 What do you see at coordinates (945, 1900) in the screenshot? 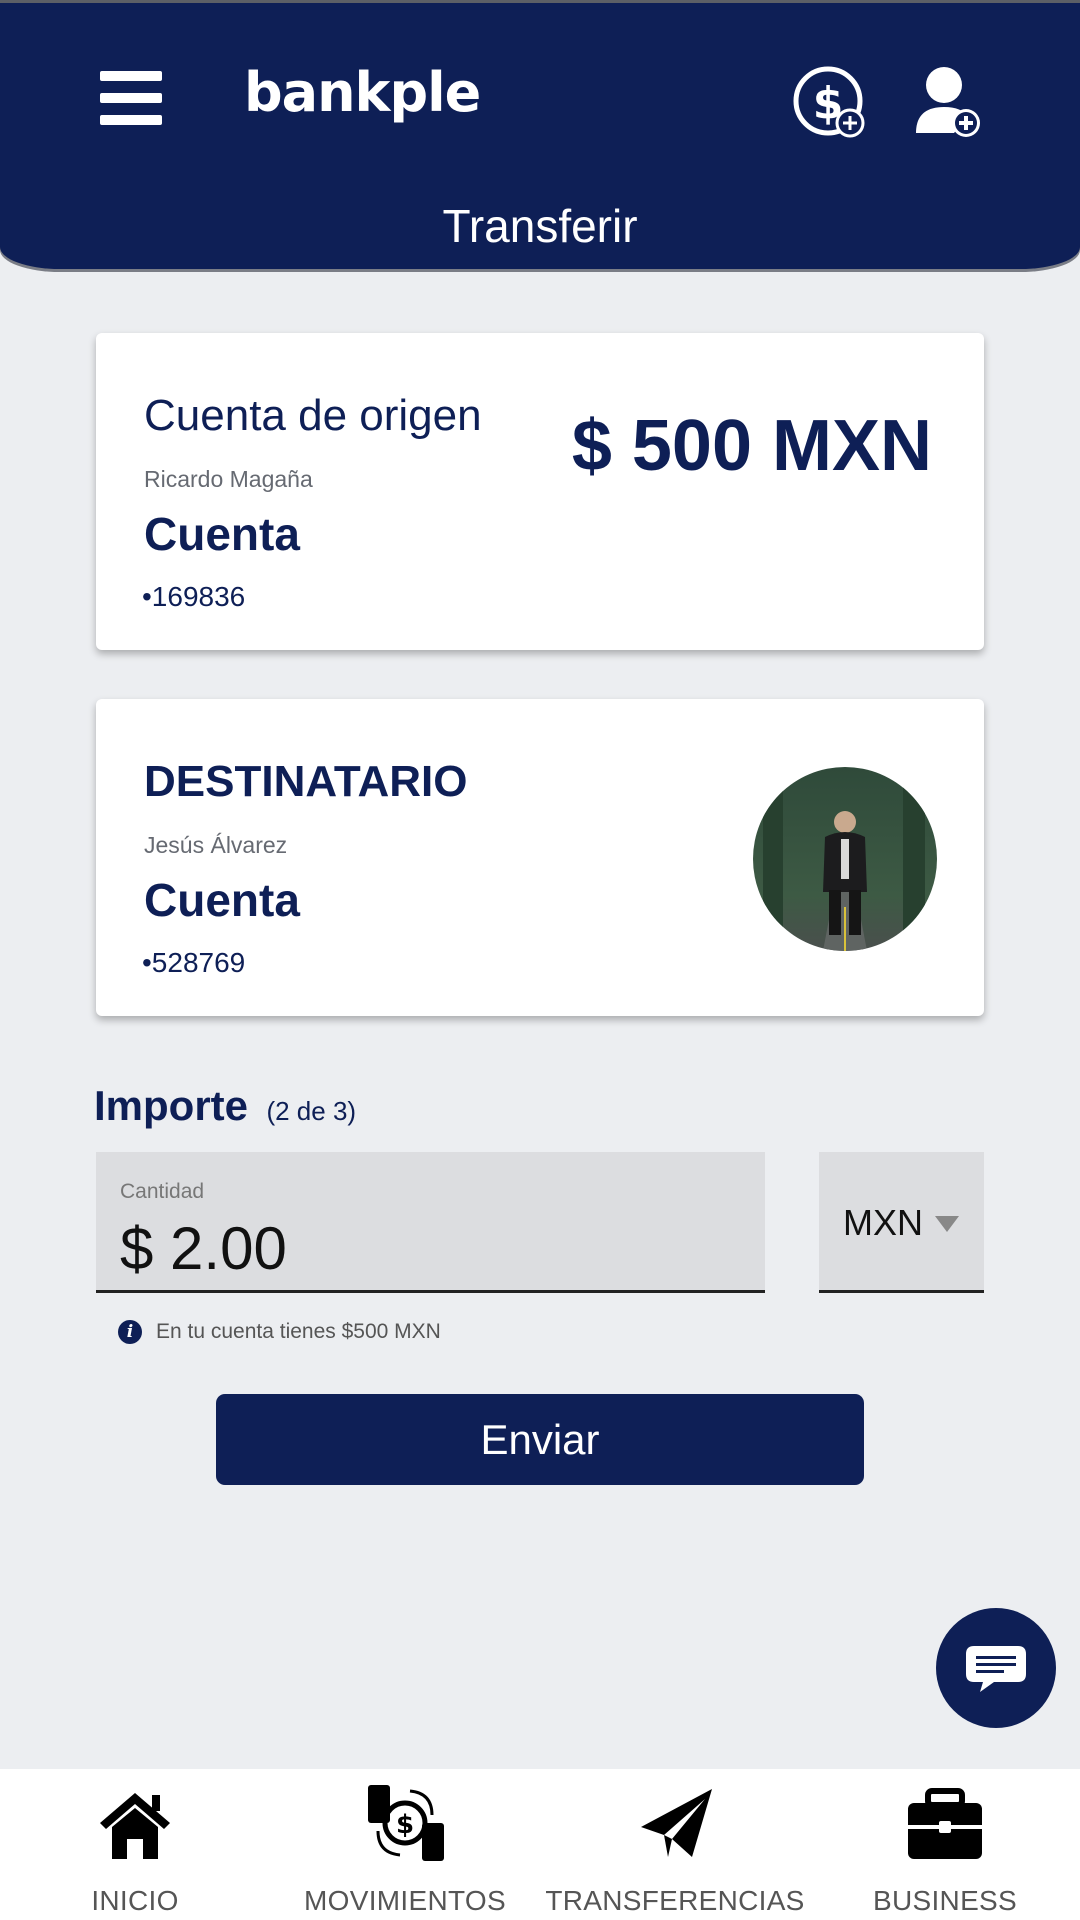
I see `nav-label-business: BUSINESS` at bounding box center [945, 1900].